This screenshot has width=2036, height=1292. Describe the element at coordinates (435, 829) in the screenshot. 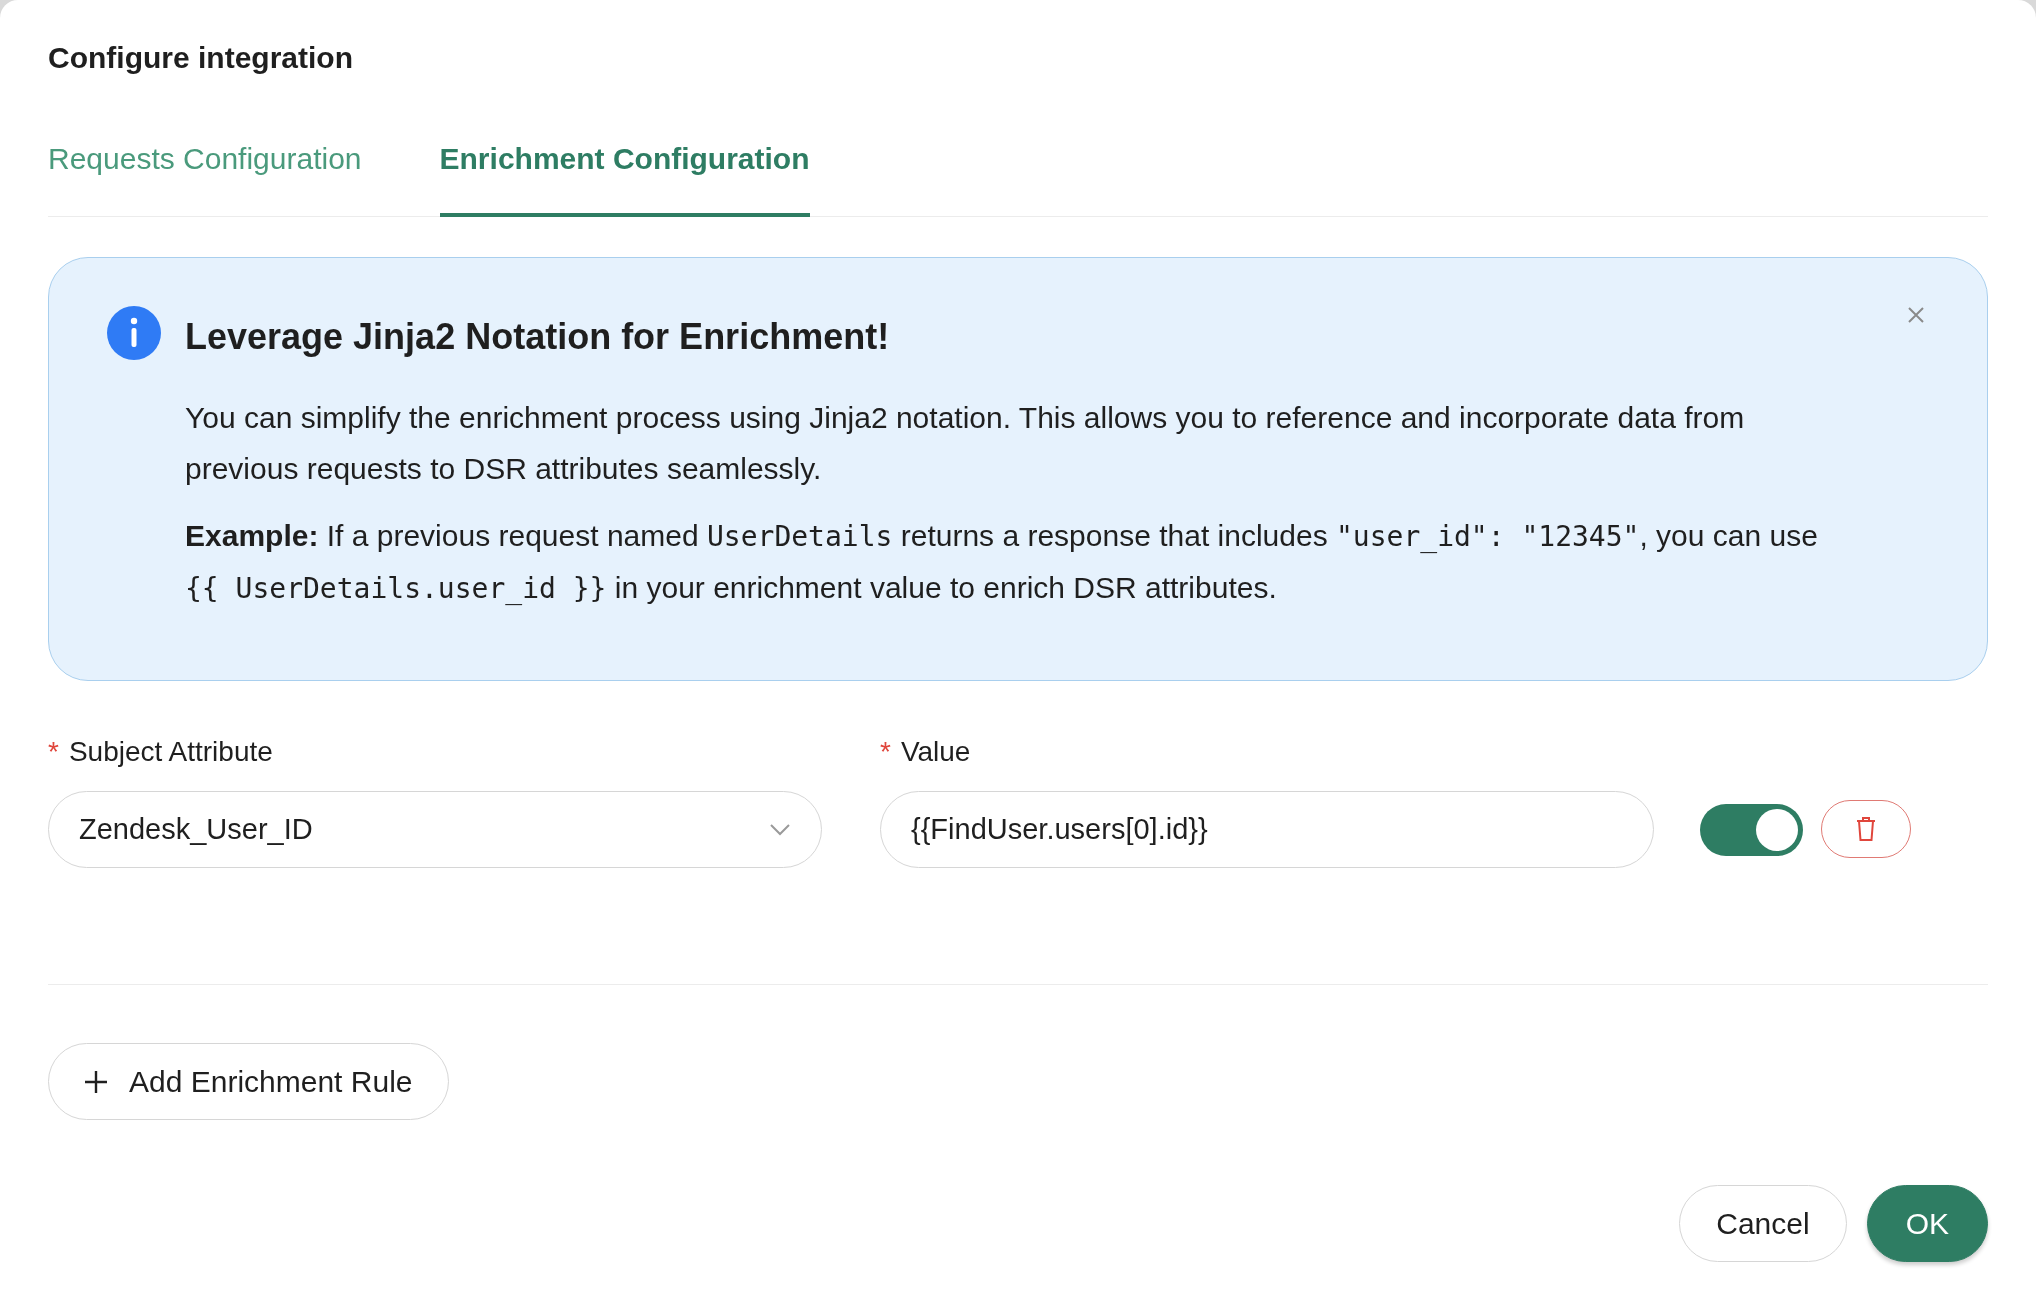

I see `attribute-dropdown: Zendesk_User_ID` at that location.